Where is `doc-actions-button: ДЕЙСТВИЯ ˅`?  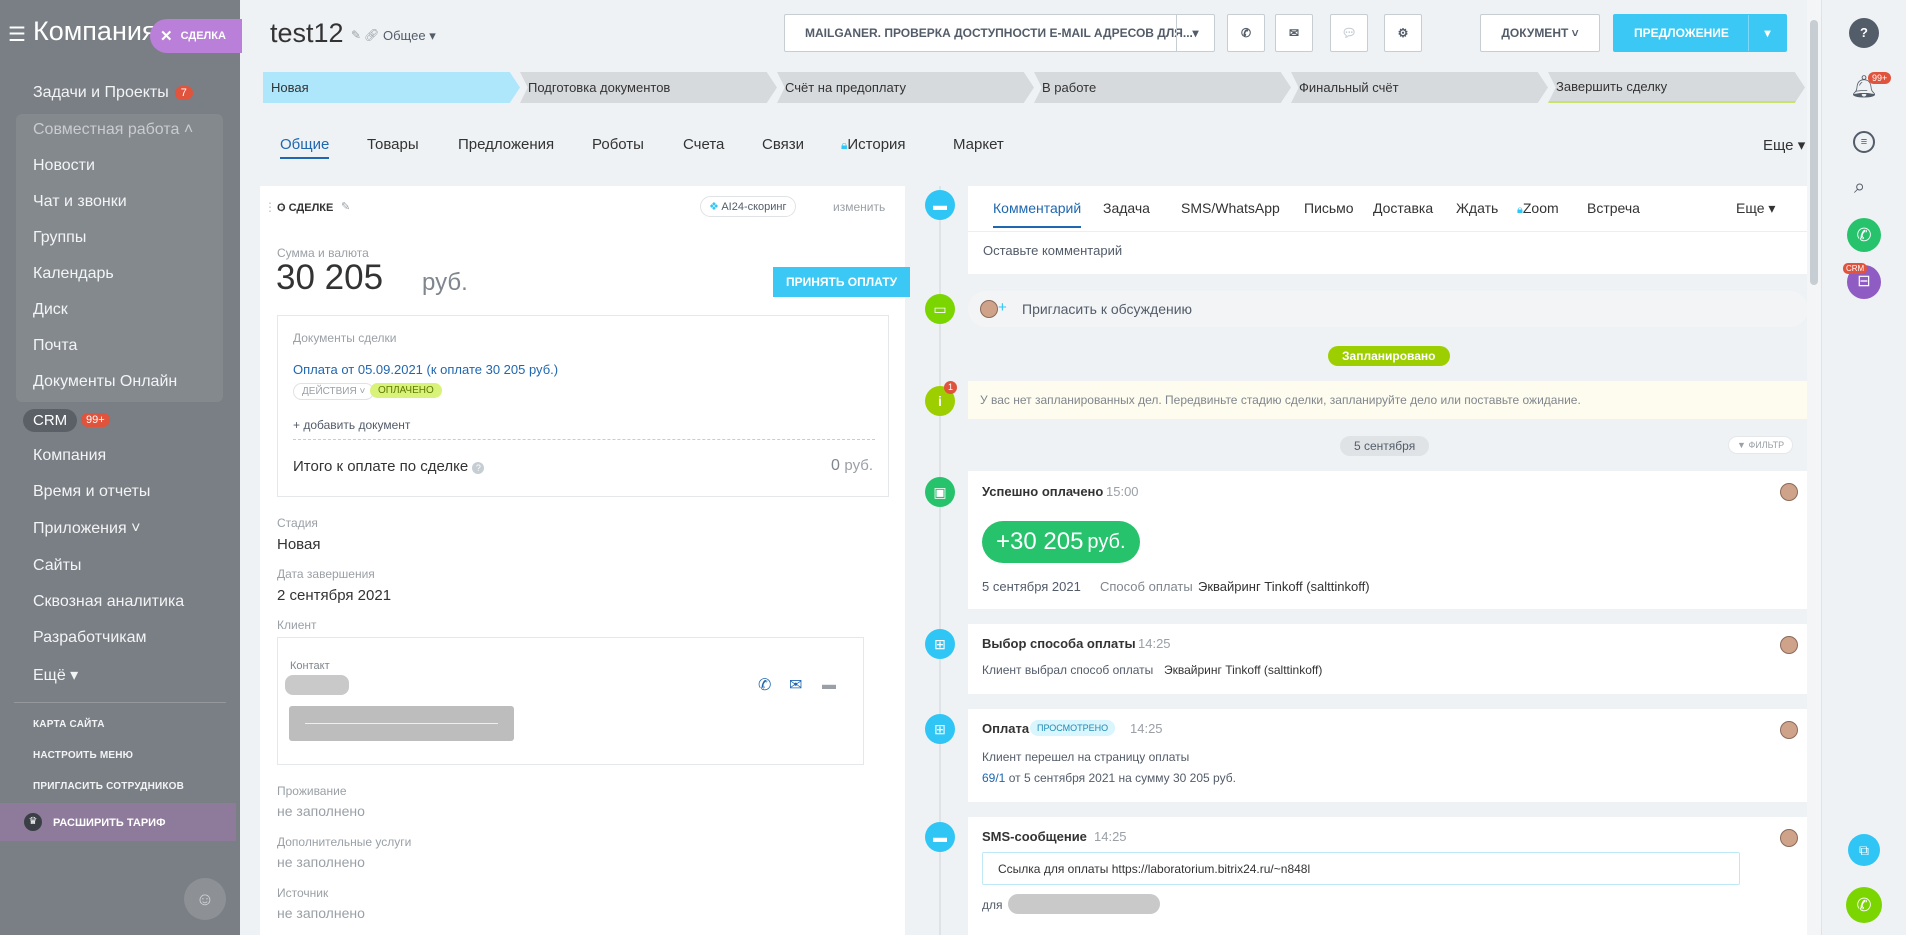 doc-actions-button: ДЕЙСТВИЯ ˅ is located at coordinates (334, 391).